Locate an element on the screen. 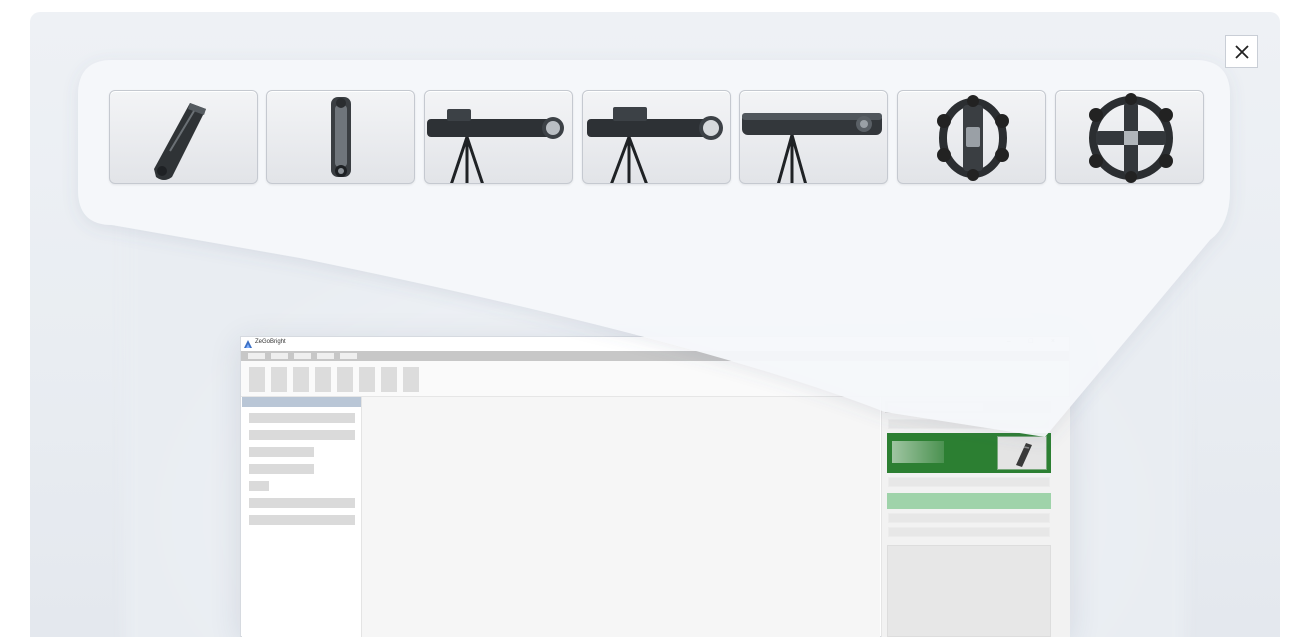 This screenshot has width=1296, height=637. app-title: ZeGoBright is located at coordinates (270, 342).